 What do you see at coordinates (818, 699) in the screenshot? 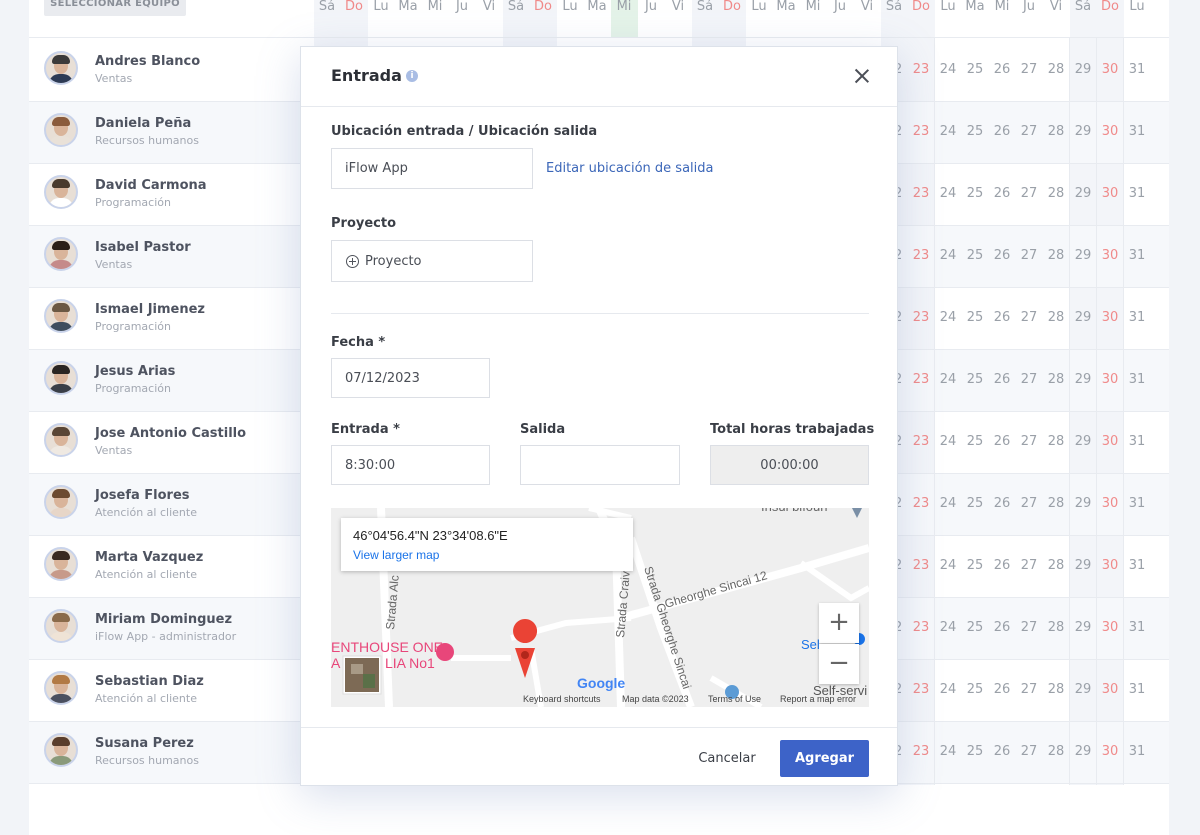
I see `report-map-error-link: Report a map error` at bounding box center [818, 699].